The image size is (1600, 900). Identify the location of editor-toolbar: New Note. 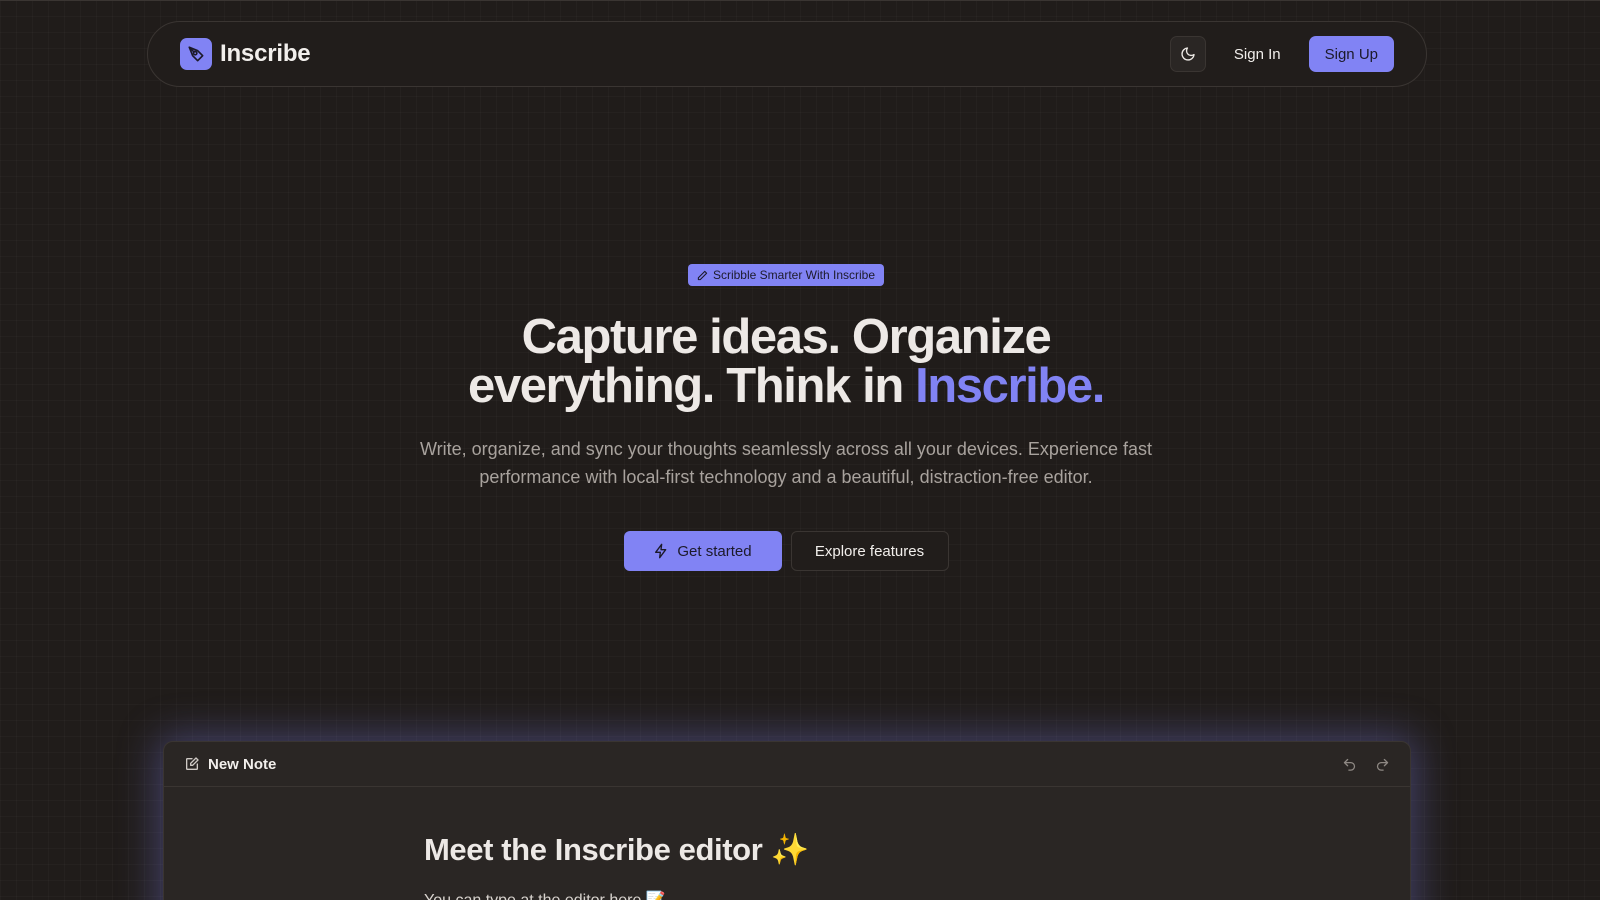
(787, 764).